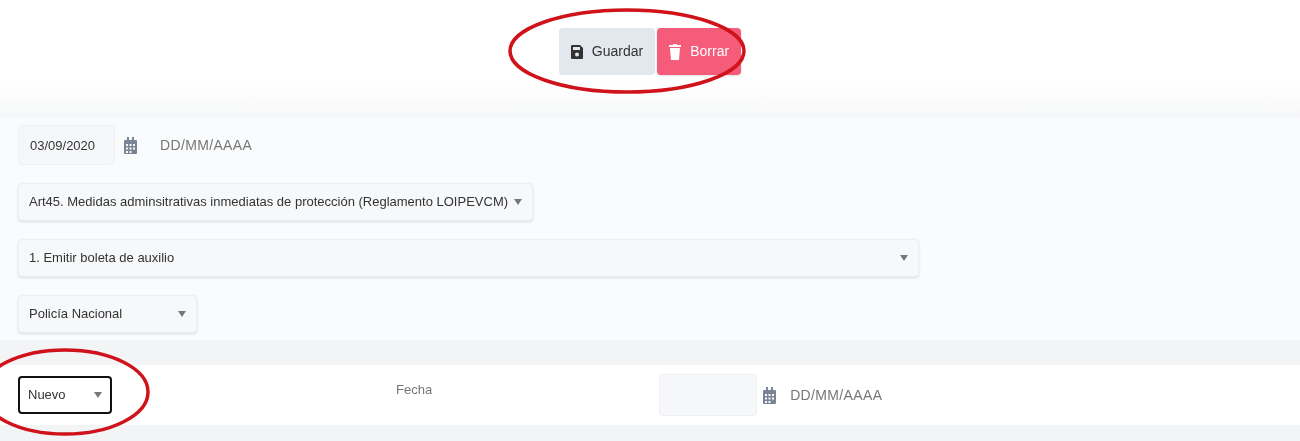 The height and width of the screenshot is (441, 1300). What do you see at coordinates (275, 202) in the screenshot?
I see `select-field: Art45. Medidas adminsitrativas inmediatas de protección (Reglamento LOIPEVCM)` at bounding box center [275, 202].